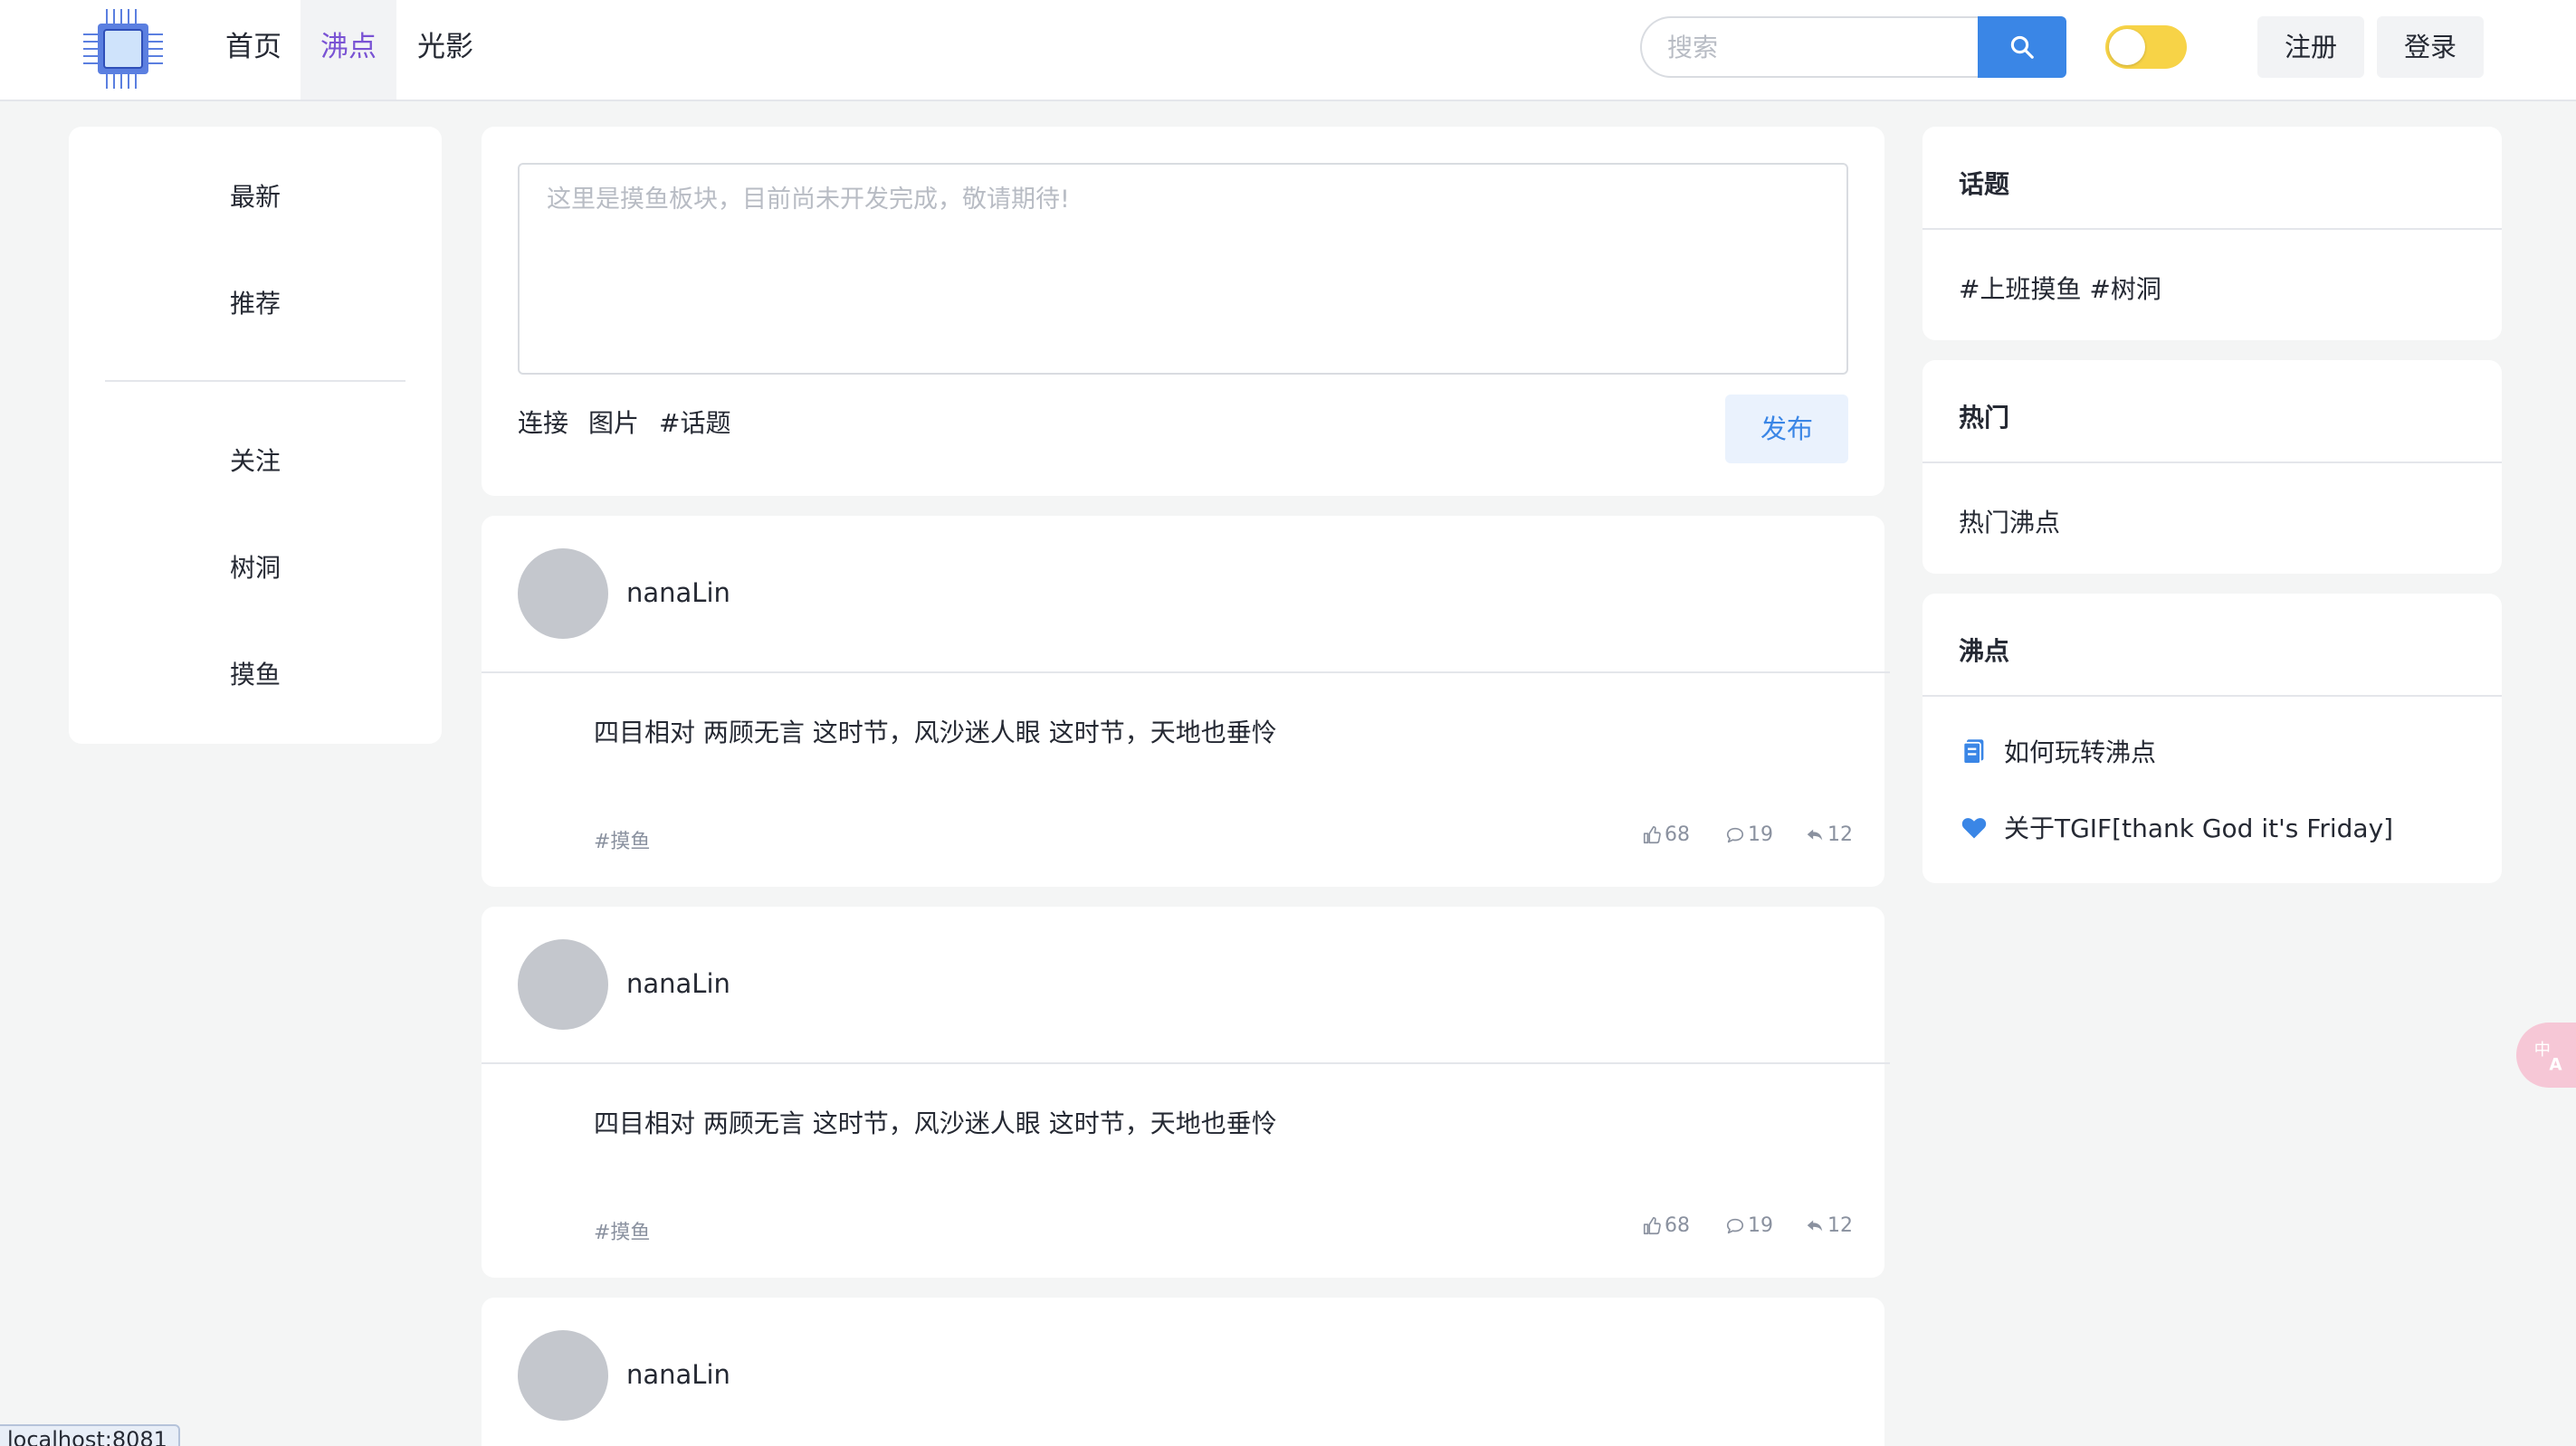 The image size is (2576, 1446). What do you see at coordinates (2212, 233) in the screenshot?
I see `topics-card: 话题 #上班摸鱼 #树洞` at bounding box center [2212, 233].